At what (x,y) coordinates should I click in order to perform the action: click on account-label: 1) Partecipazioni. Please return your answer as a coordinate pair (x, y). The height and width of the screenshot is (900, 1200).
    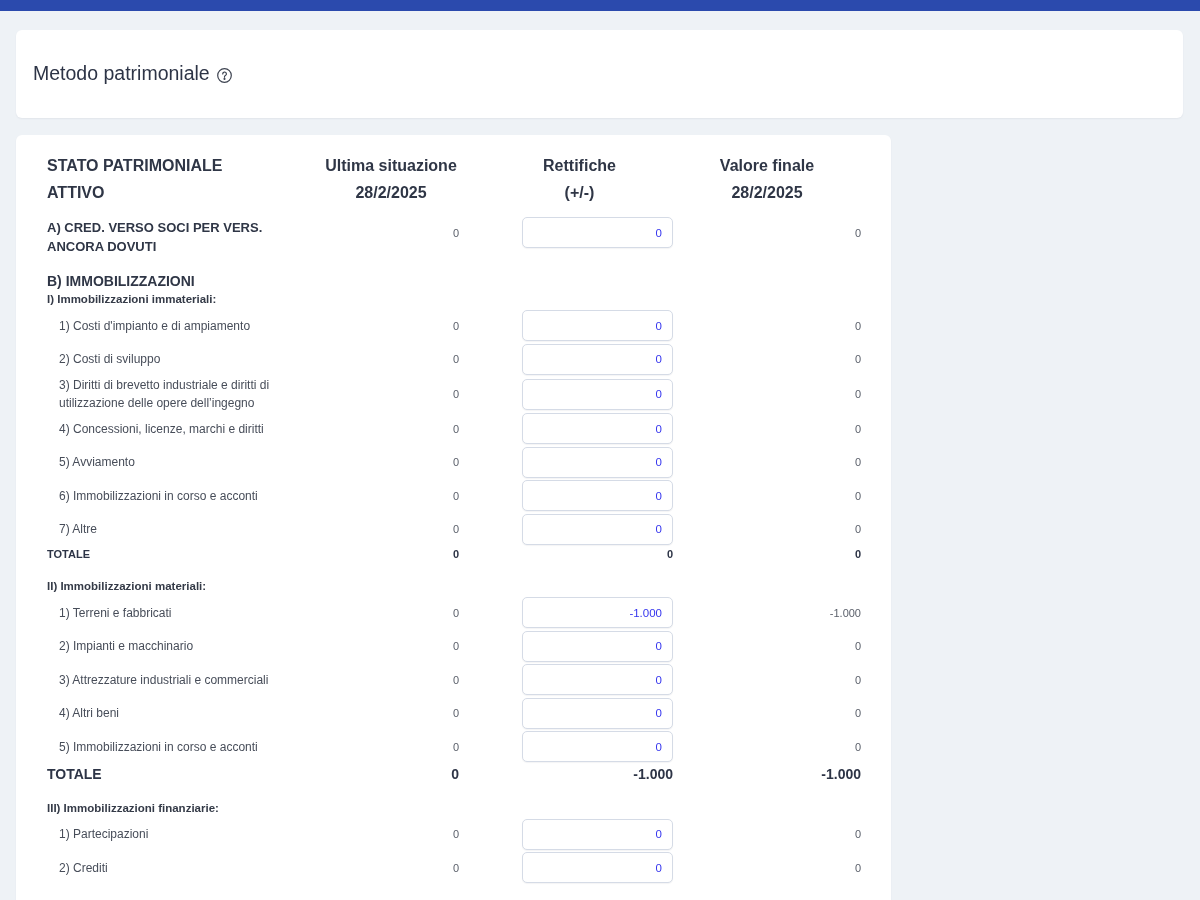
    Looking at the image, I should click on (104, 834).